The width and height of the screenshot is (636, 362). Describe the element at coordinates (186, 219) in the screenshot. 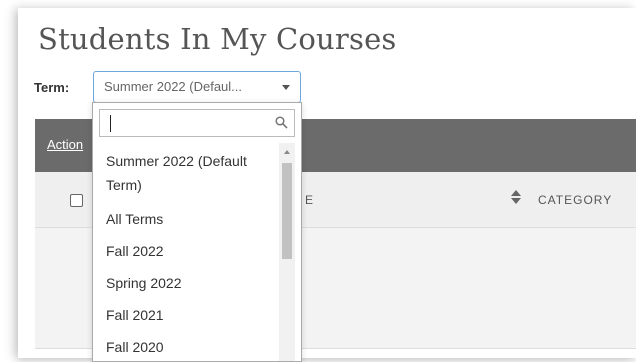

I see `term-option-all-terms: All Terms` at that location.